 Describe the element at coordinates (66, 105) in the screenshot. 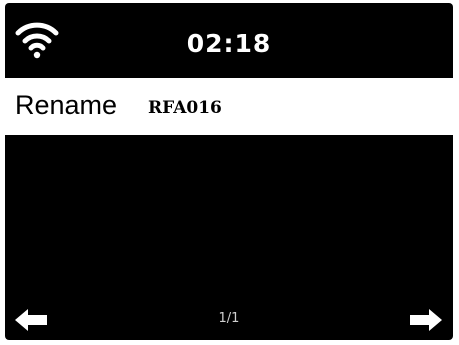

I see `menu-item-label: Rename` at that location.